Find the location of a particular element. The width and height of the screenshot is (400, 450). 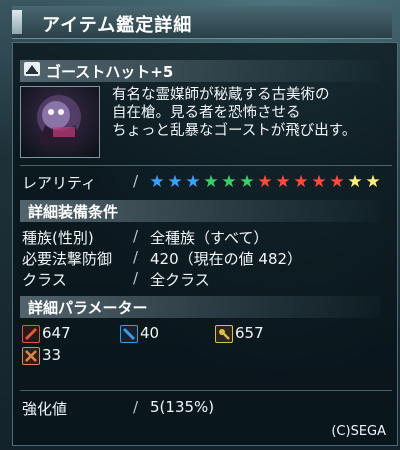

striking-defense-value: 647 is located at coordinates (56, 333).